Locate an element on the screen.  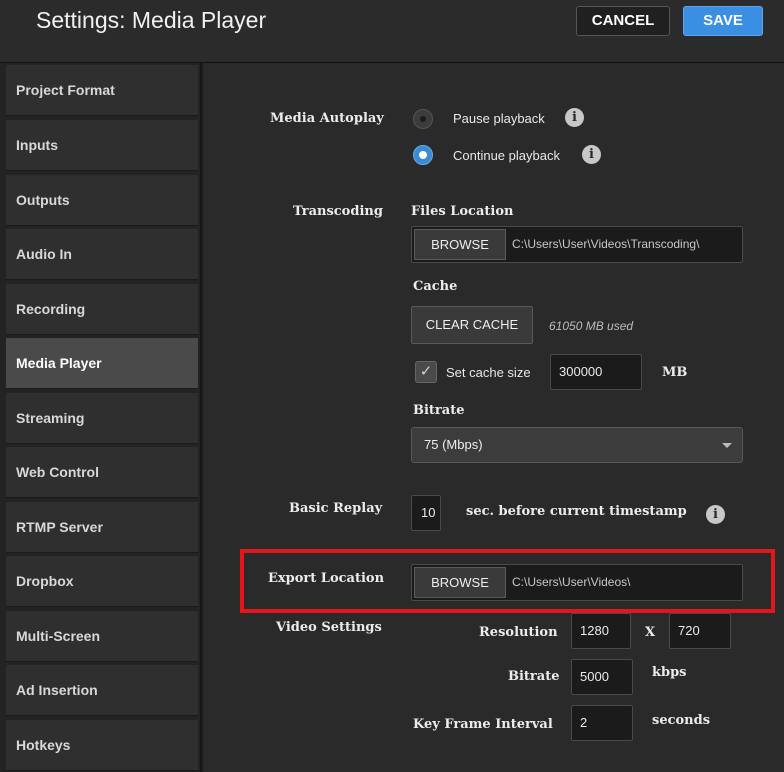
title-bar: Settings: Media Player CANCEL SAVE is located at coordinates (392, 31).